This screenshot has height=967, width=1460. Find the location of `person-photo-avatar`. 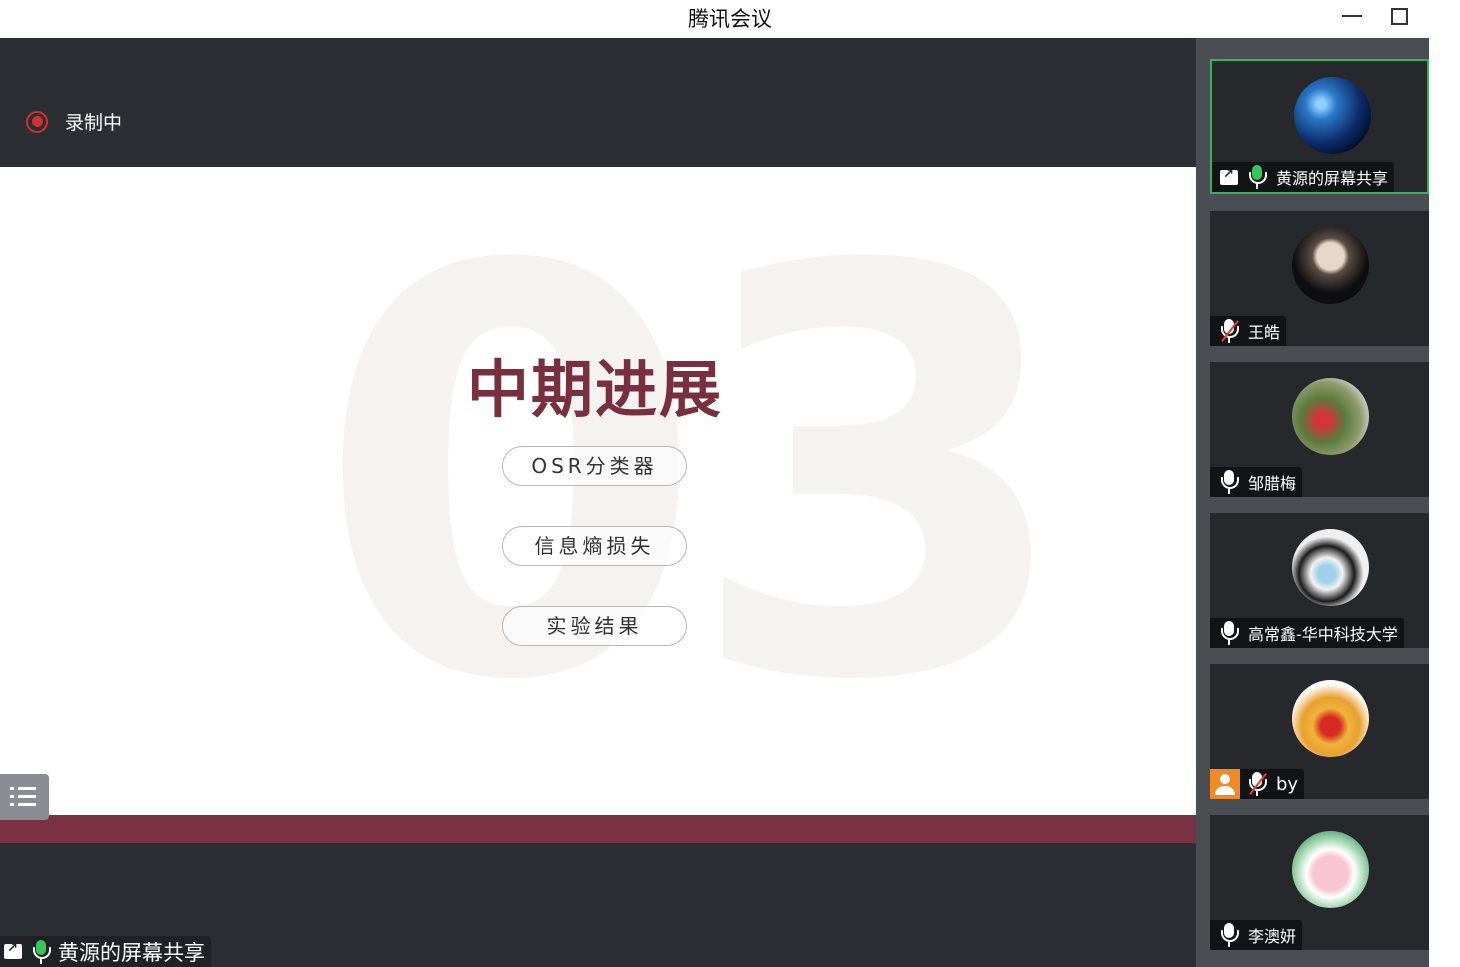

person-photo-avatar is located at coordinates (1330, 265).